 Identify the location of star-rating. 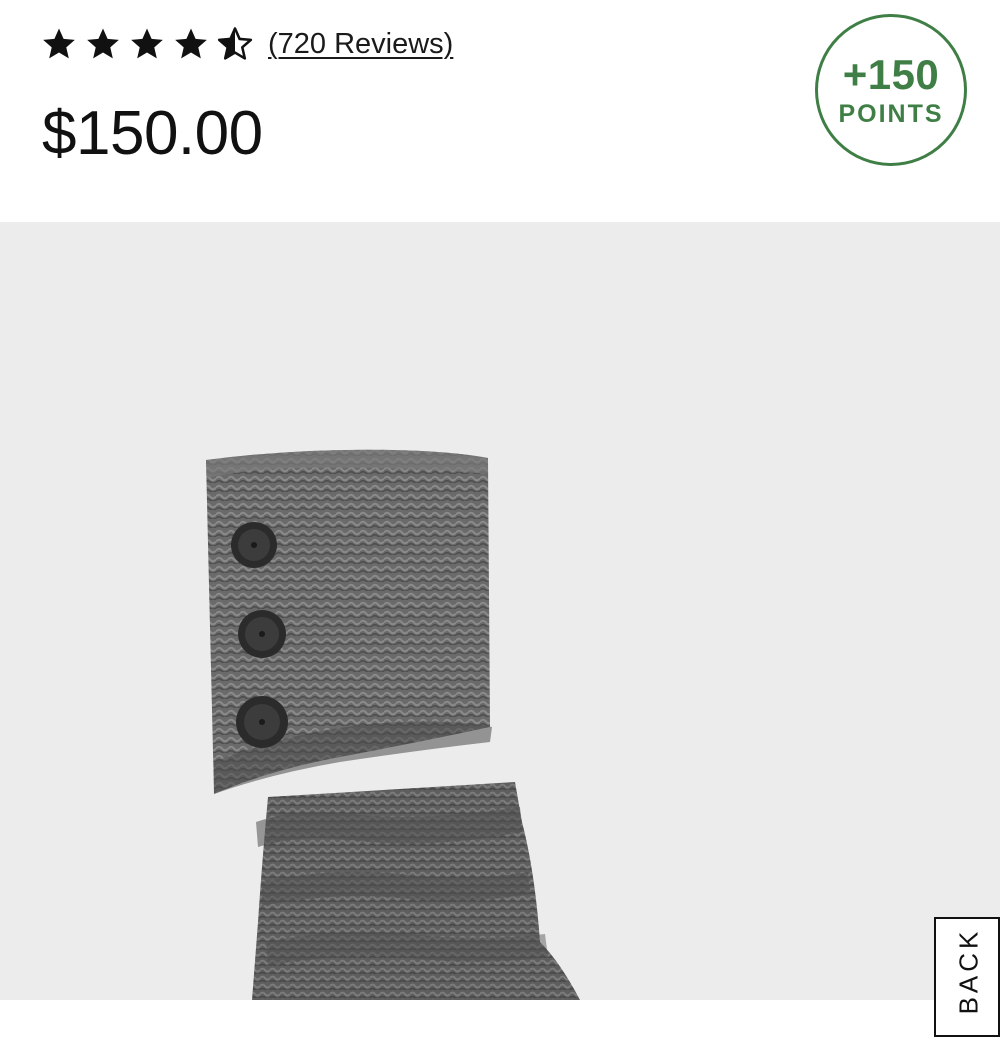
(147, 44).